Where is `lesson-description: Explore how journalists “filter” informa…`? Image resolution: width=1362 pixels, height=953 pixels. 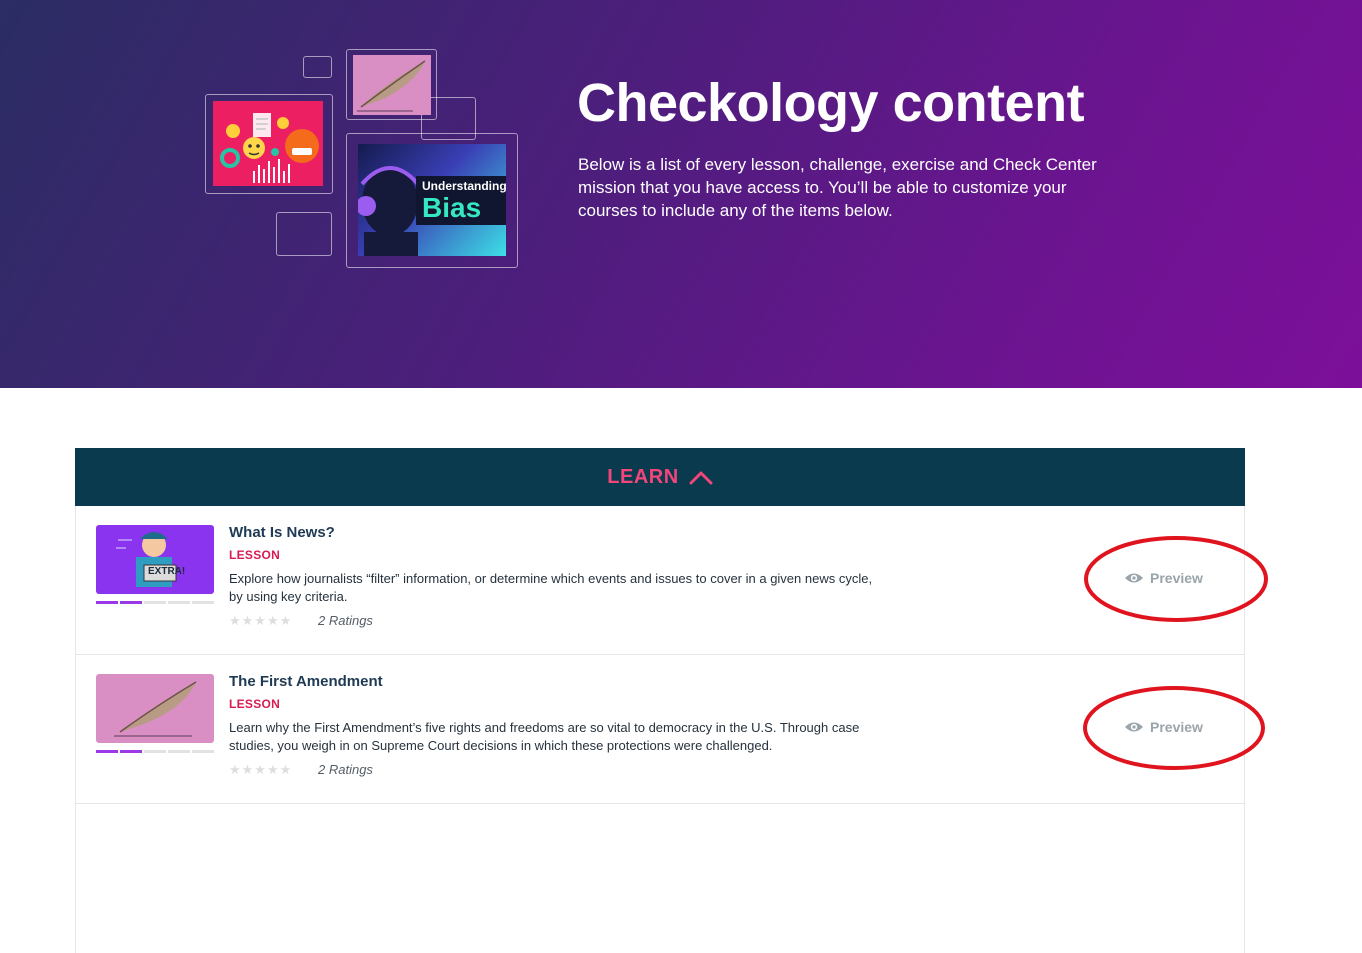
lesson-description: Explore how journalists “filter” informa… is located at coordinates (551, 587).